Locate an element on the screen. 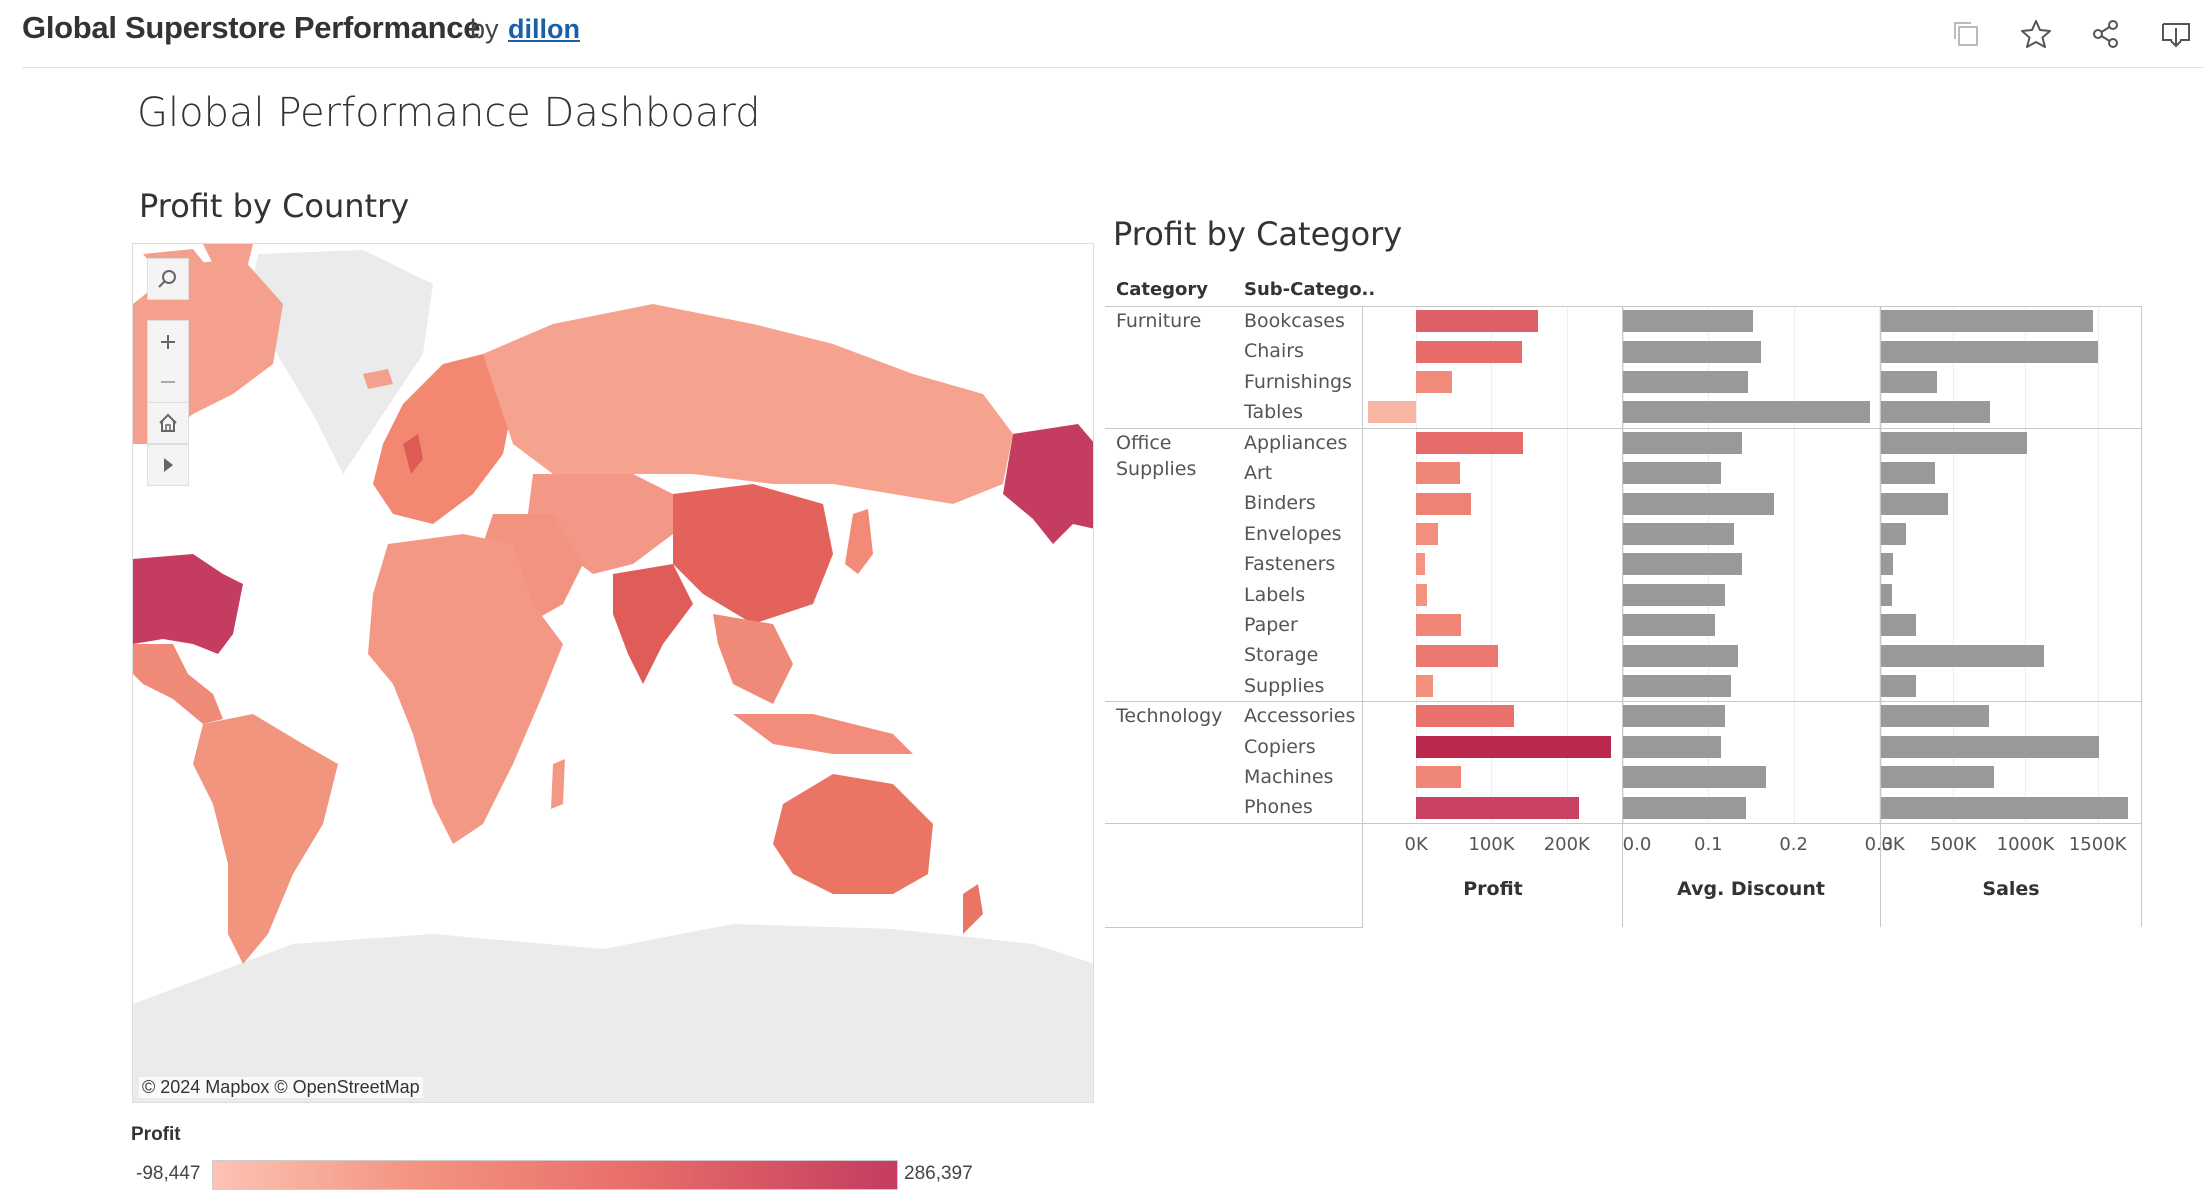  subcategory-label: Furnishings is located at coordinates (1298, 382).